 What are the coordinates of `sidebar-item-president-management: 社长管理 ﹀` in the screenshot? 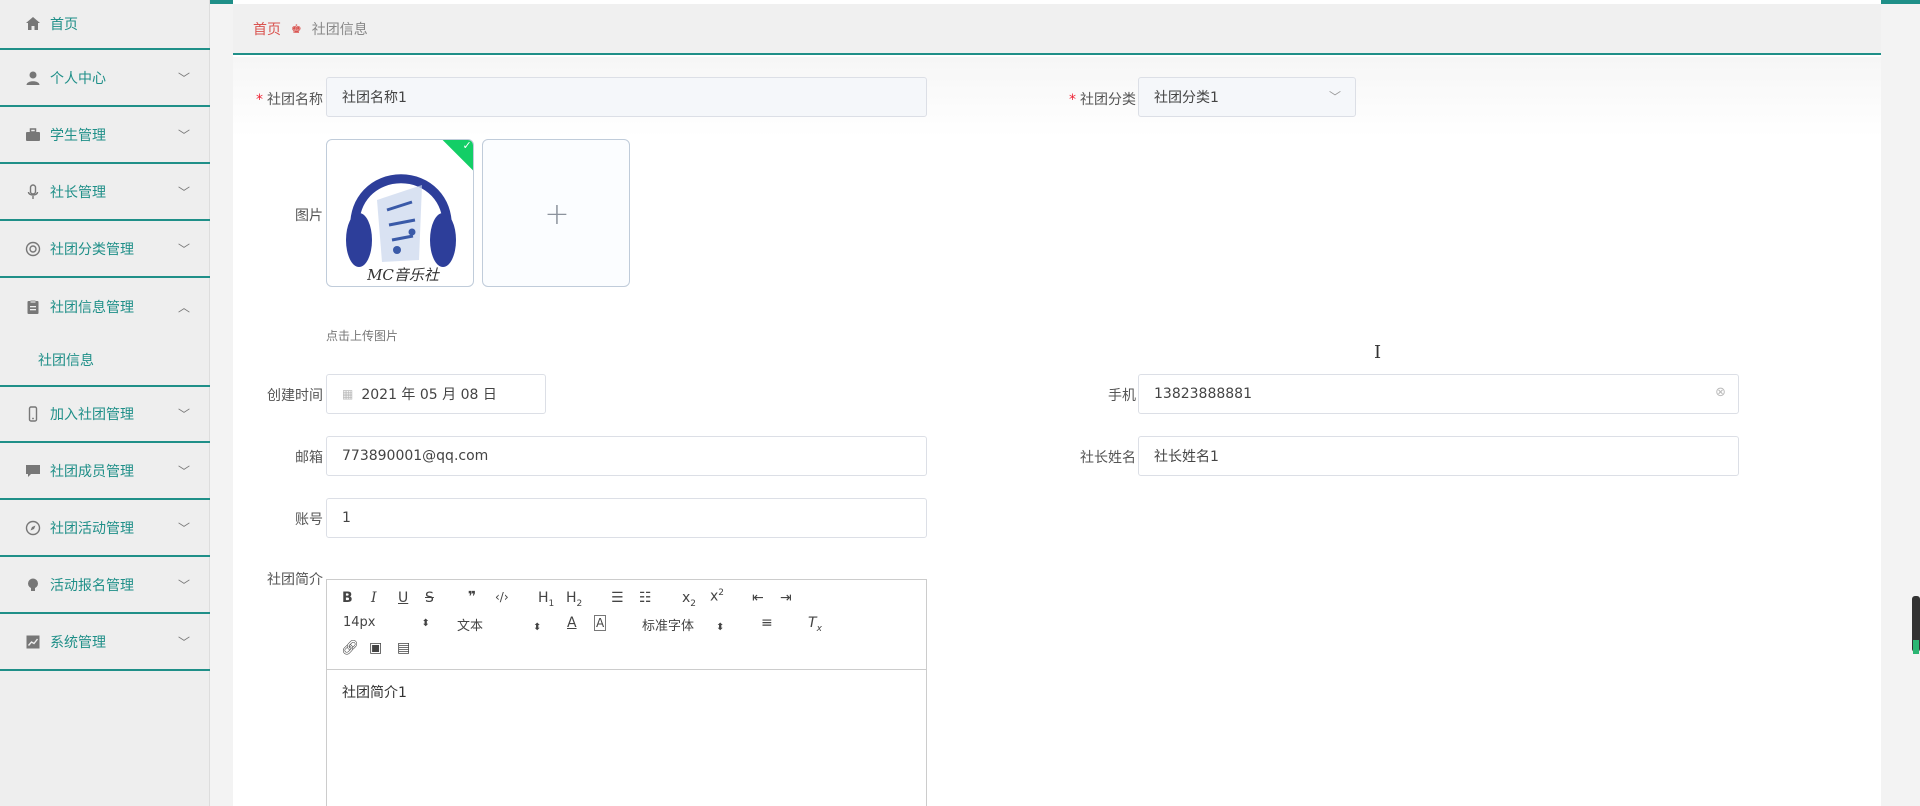 It's located at (105, 193).